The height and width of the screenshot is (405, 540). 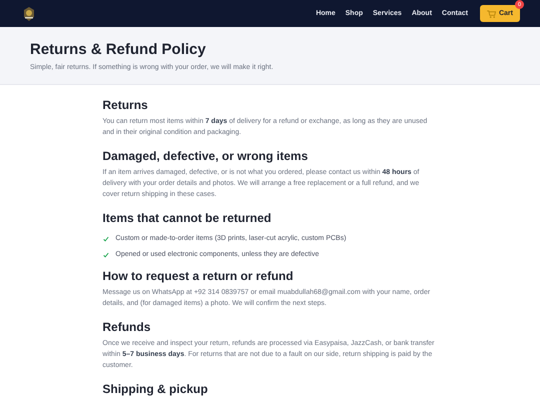 I want to click on section-heading: Shipping & pickup, so click(x=155, y=389).